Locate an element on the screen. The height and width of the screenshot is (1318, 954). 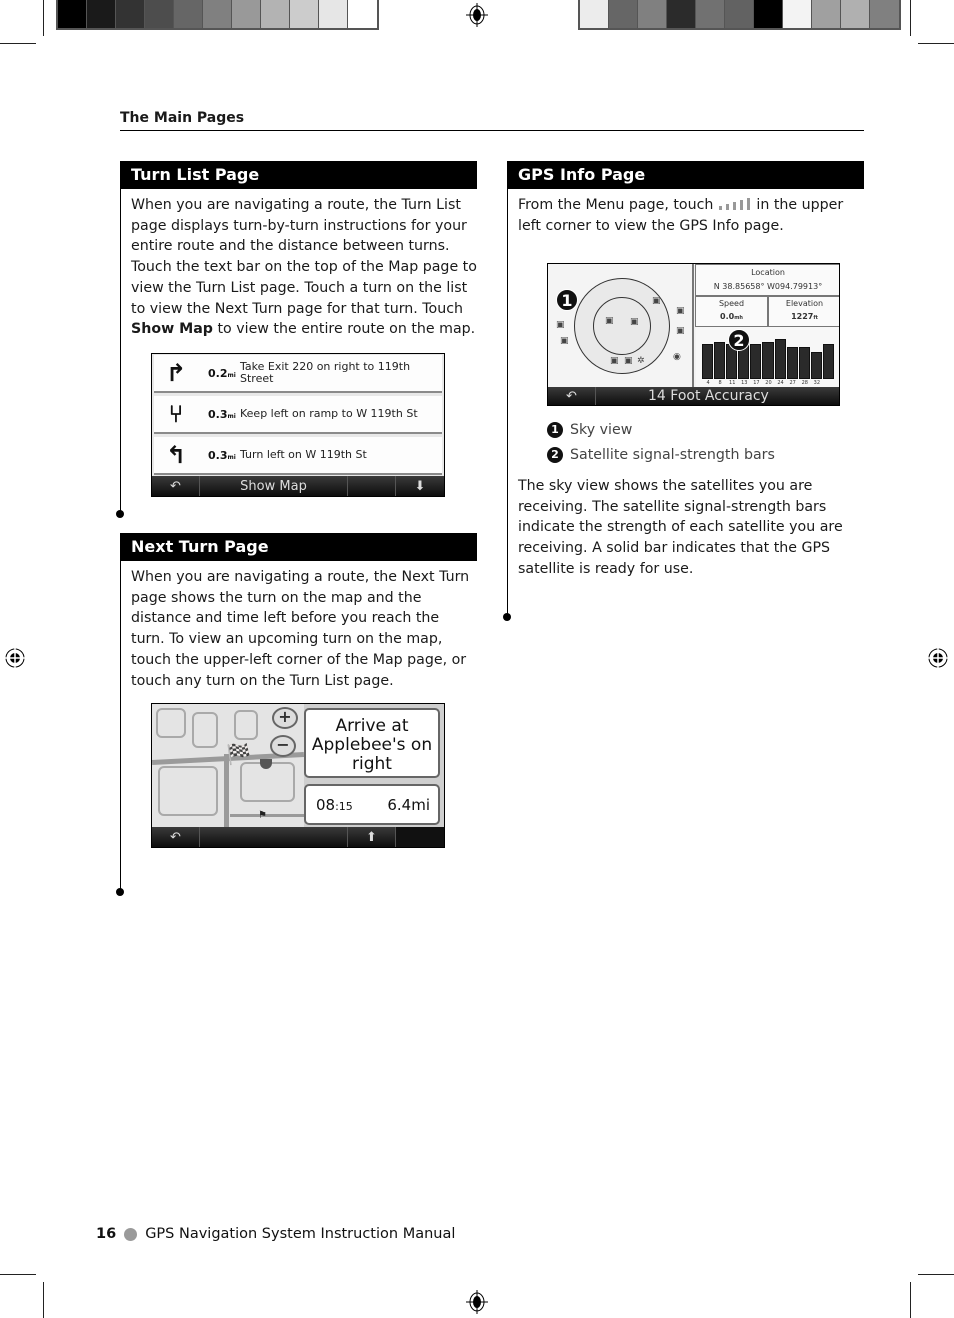
section-heading: Next Turn Page is located at coordinates (298, 547).